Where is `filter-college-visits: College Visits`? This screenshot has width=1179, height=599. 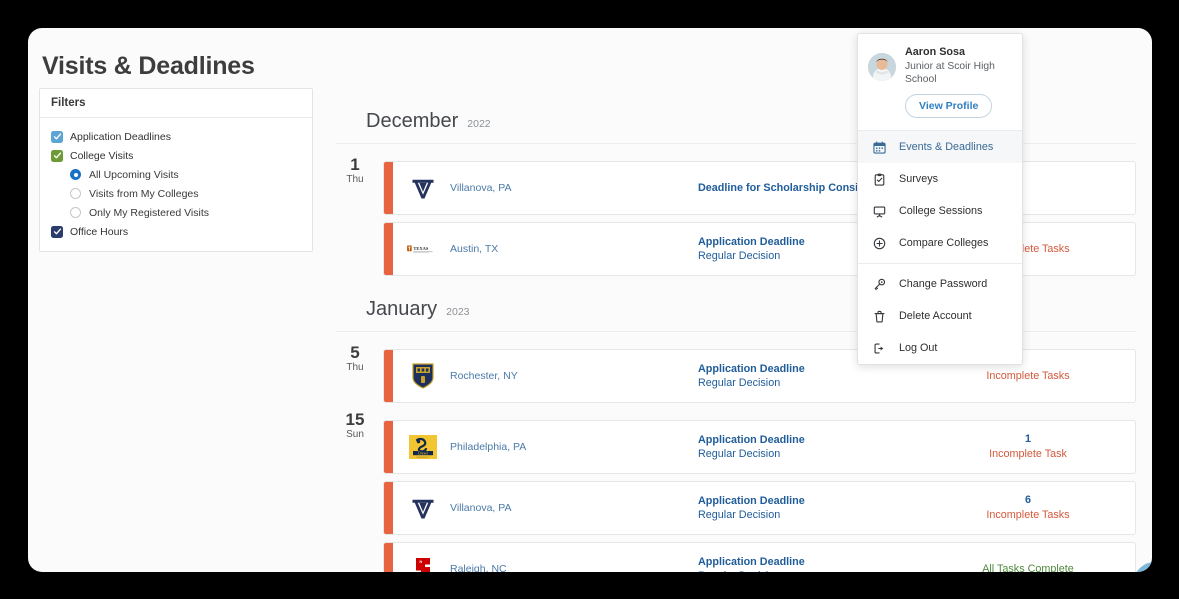 filter-college-visits: College Visits is located at coordinates (176, 155).